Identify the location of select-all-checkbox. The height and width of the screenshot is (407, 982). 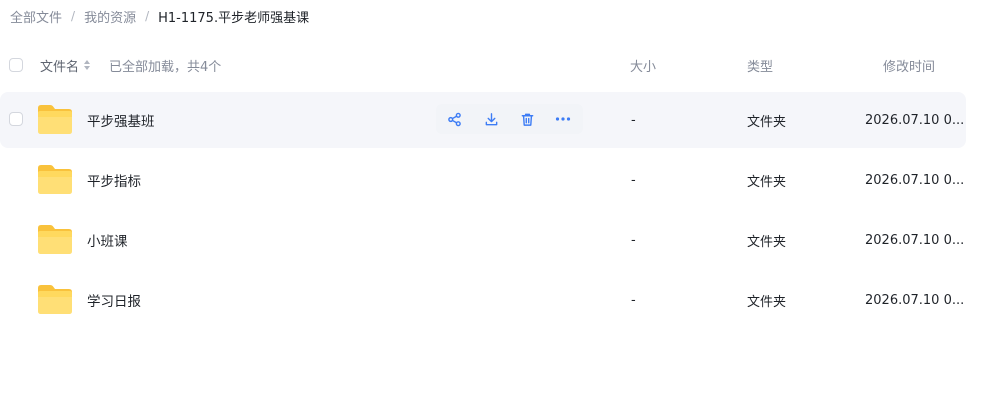
(16, 65).